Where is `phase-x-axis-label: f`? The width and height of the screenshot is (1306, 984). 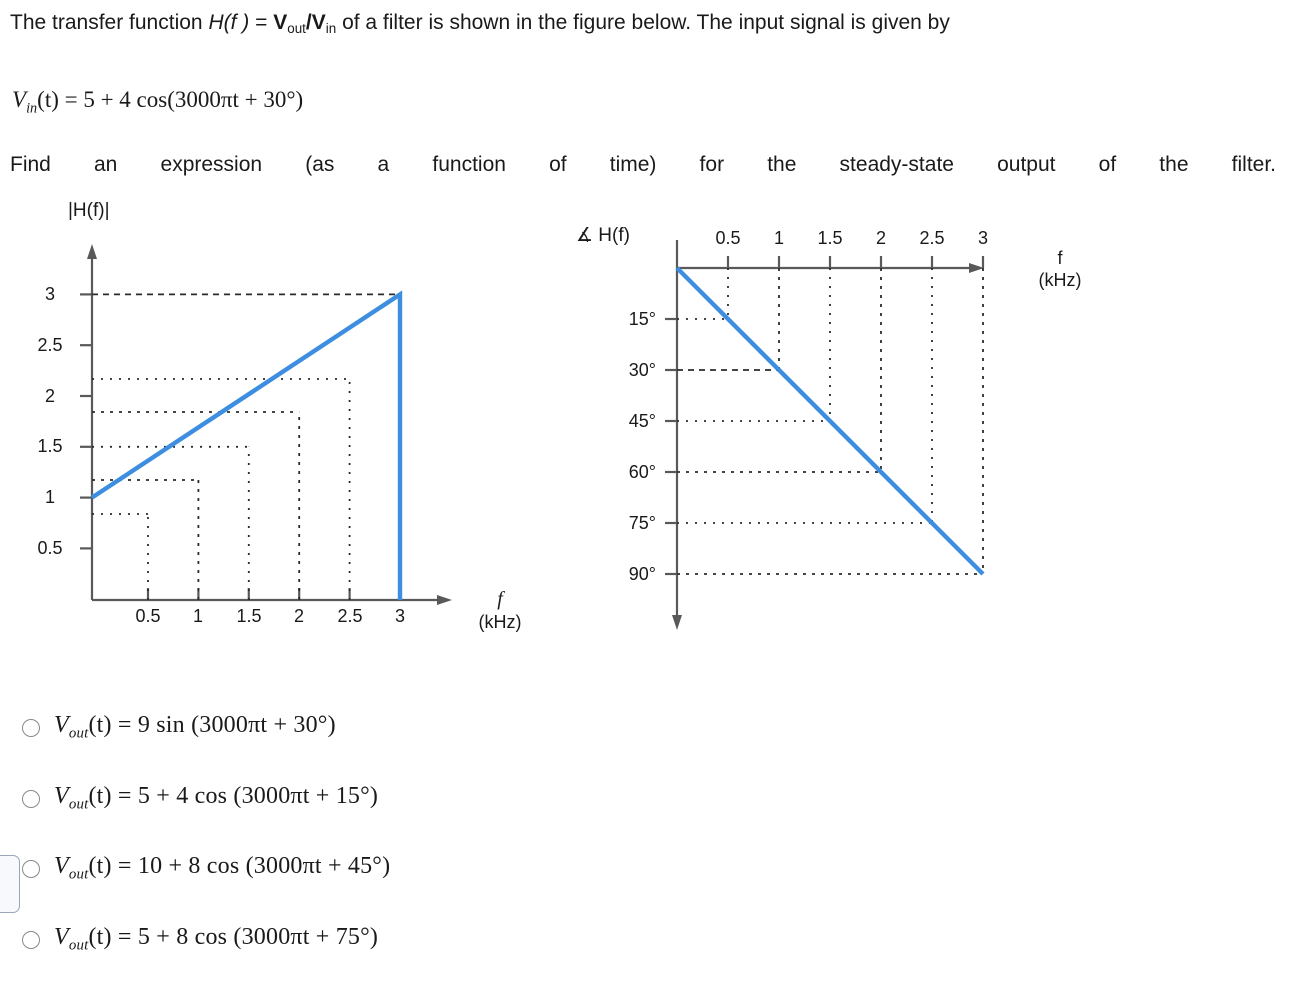
phase-x-axis-label: f is located at coordinates (1060, 258).